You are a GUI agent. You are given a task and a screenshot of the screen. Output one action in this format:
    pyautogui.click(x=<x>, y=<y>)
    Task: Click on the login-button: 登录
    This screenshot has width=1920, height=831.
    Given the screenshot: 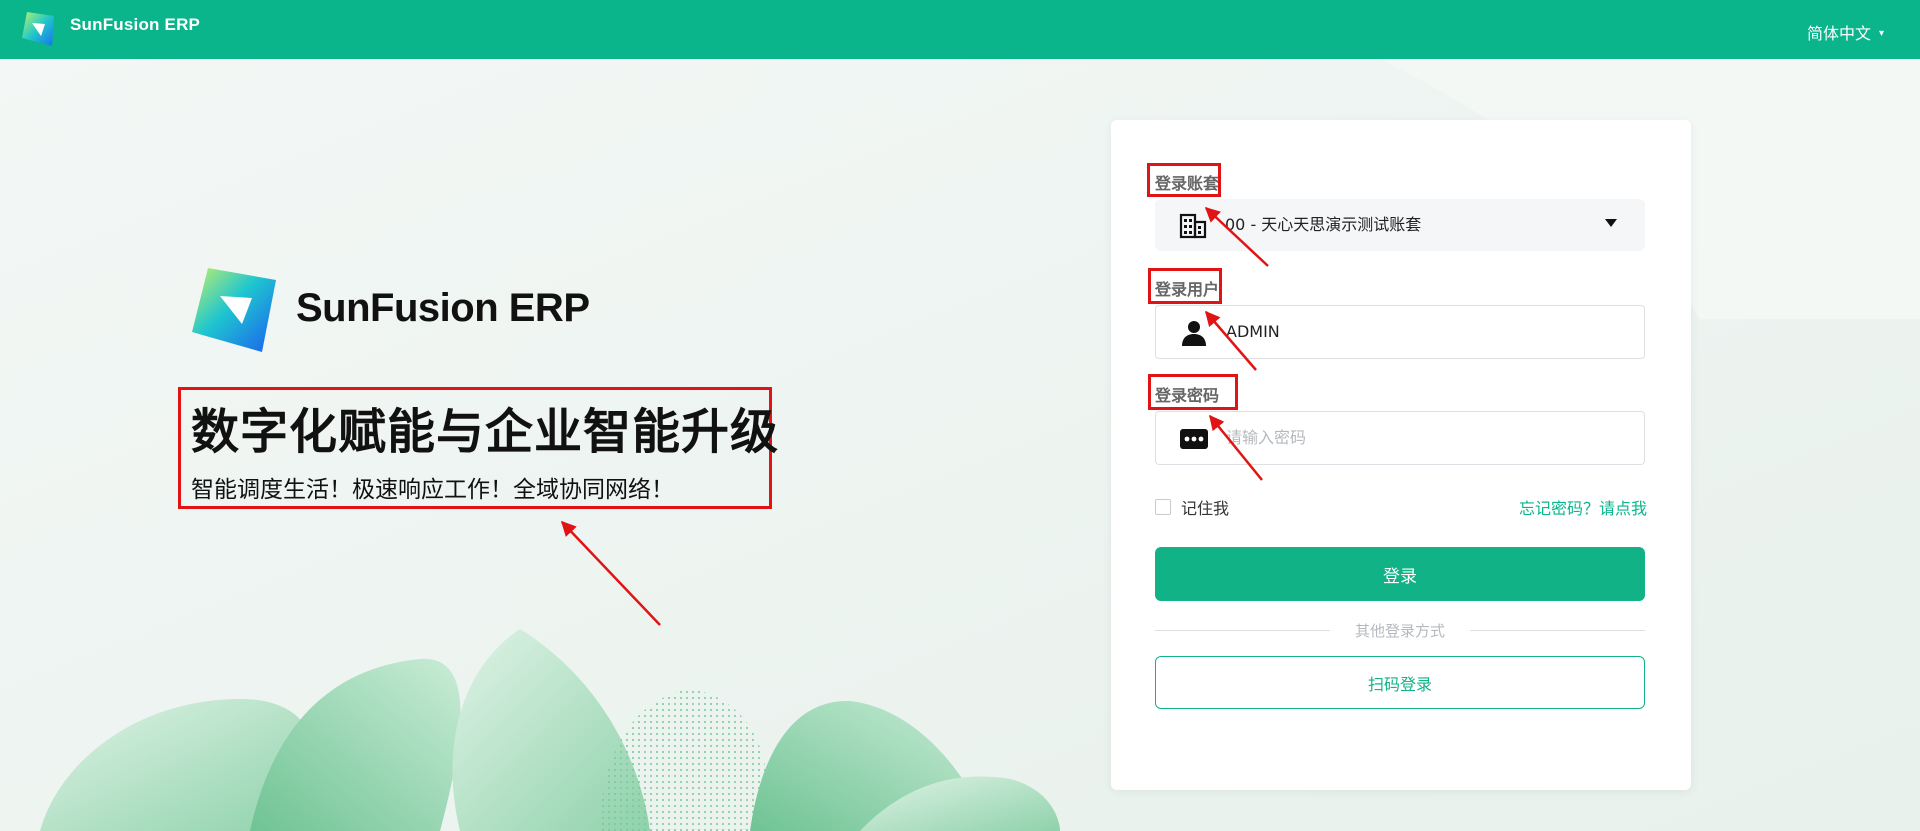 What is the action you would take?
    pyautogui.click(x=1400, y=574)
    